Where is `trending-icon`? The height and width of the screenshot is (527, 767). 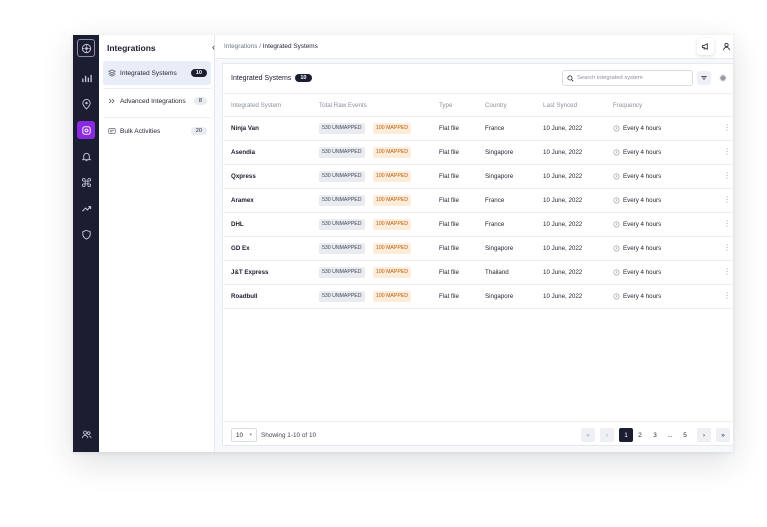
trending-icon is located at coordinates (86, 208).